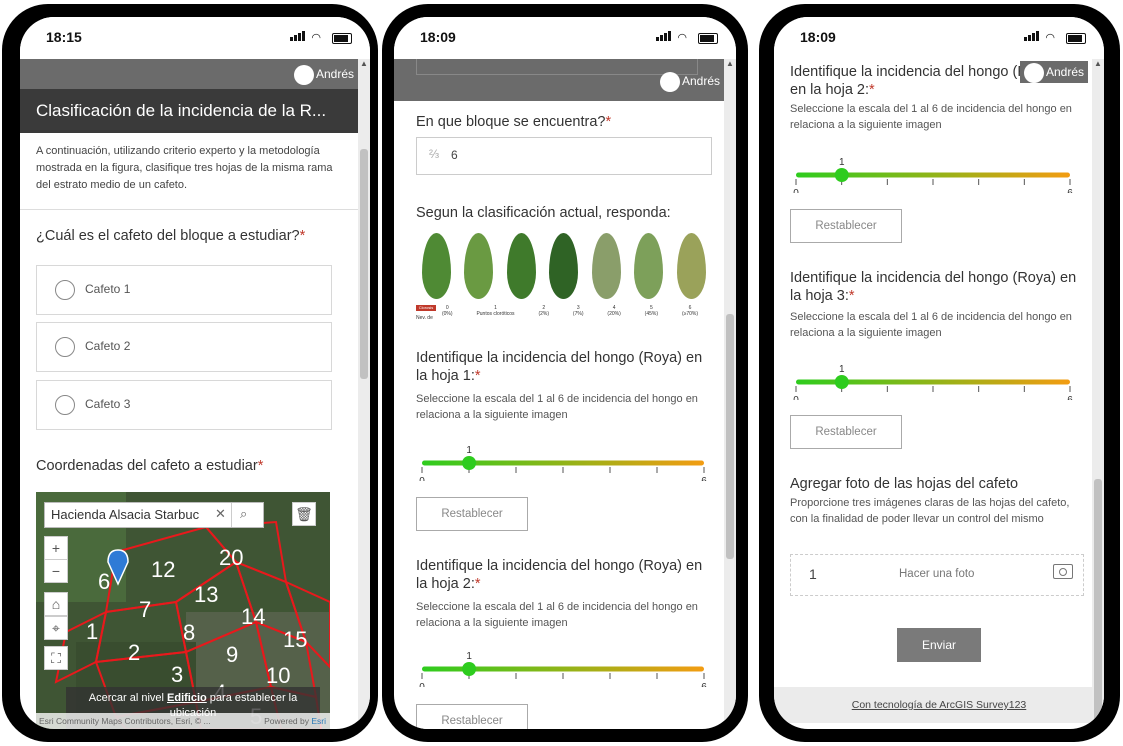 The width and height of the screenshot is (1123, 746). I want to click on block-label: 8, so click(189, 632).